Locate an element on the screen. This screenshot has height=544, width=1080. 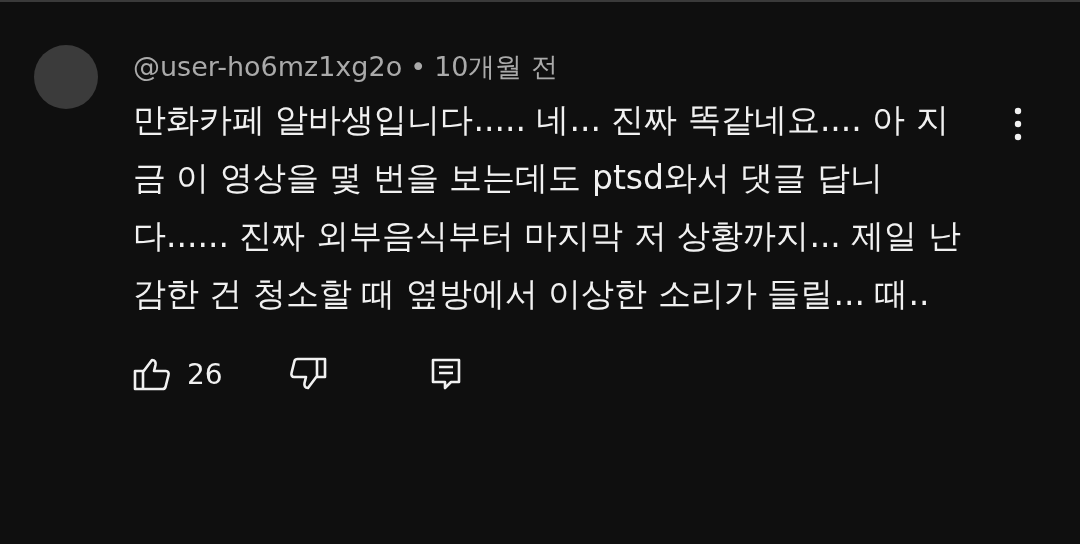
reply-icon is located at coordinates (445, 374).